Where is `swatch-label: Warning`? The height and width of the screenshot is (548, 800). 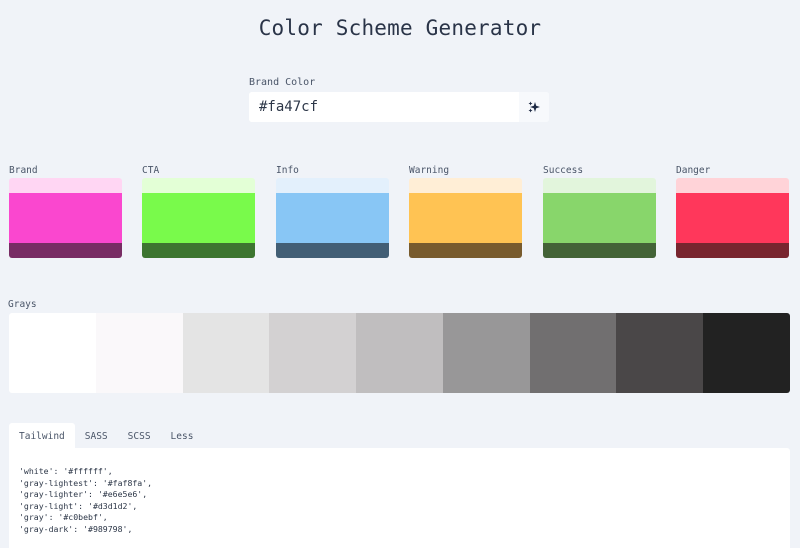
swatch-label: Warning is located at coordinates (429, 170).